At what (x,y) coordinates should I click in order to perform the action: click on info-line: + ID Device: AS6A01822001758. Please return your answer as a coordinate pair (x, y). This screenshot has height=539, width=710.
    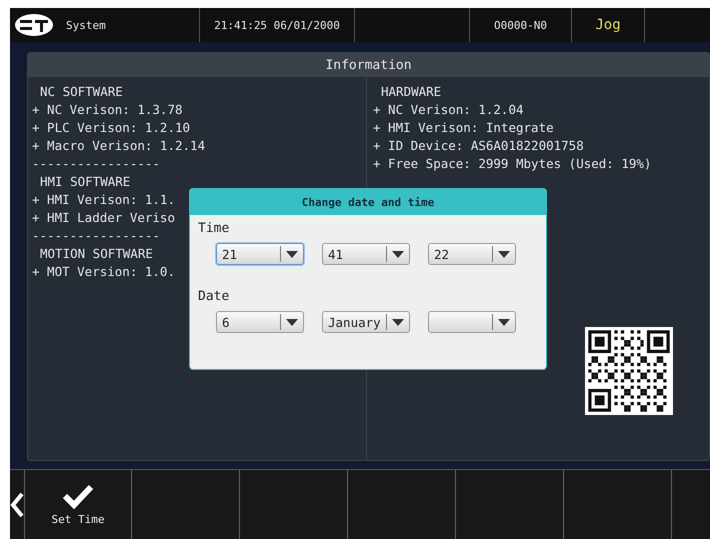
    Looking at the image, I should click on (478, 146).